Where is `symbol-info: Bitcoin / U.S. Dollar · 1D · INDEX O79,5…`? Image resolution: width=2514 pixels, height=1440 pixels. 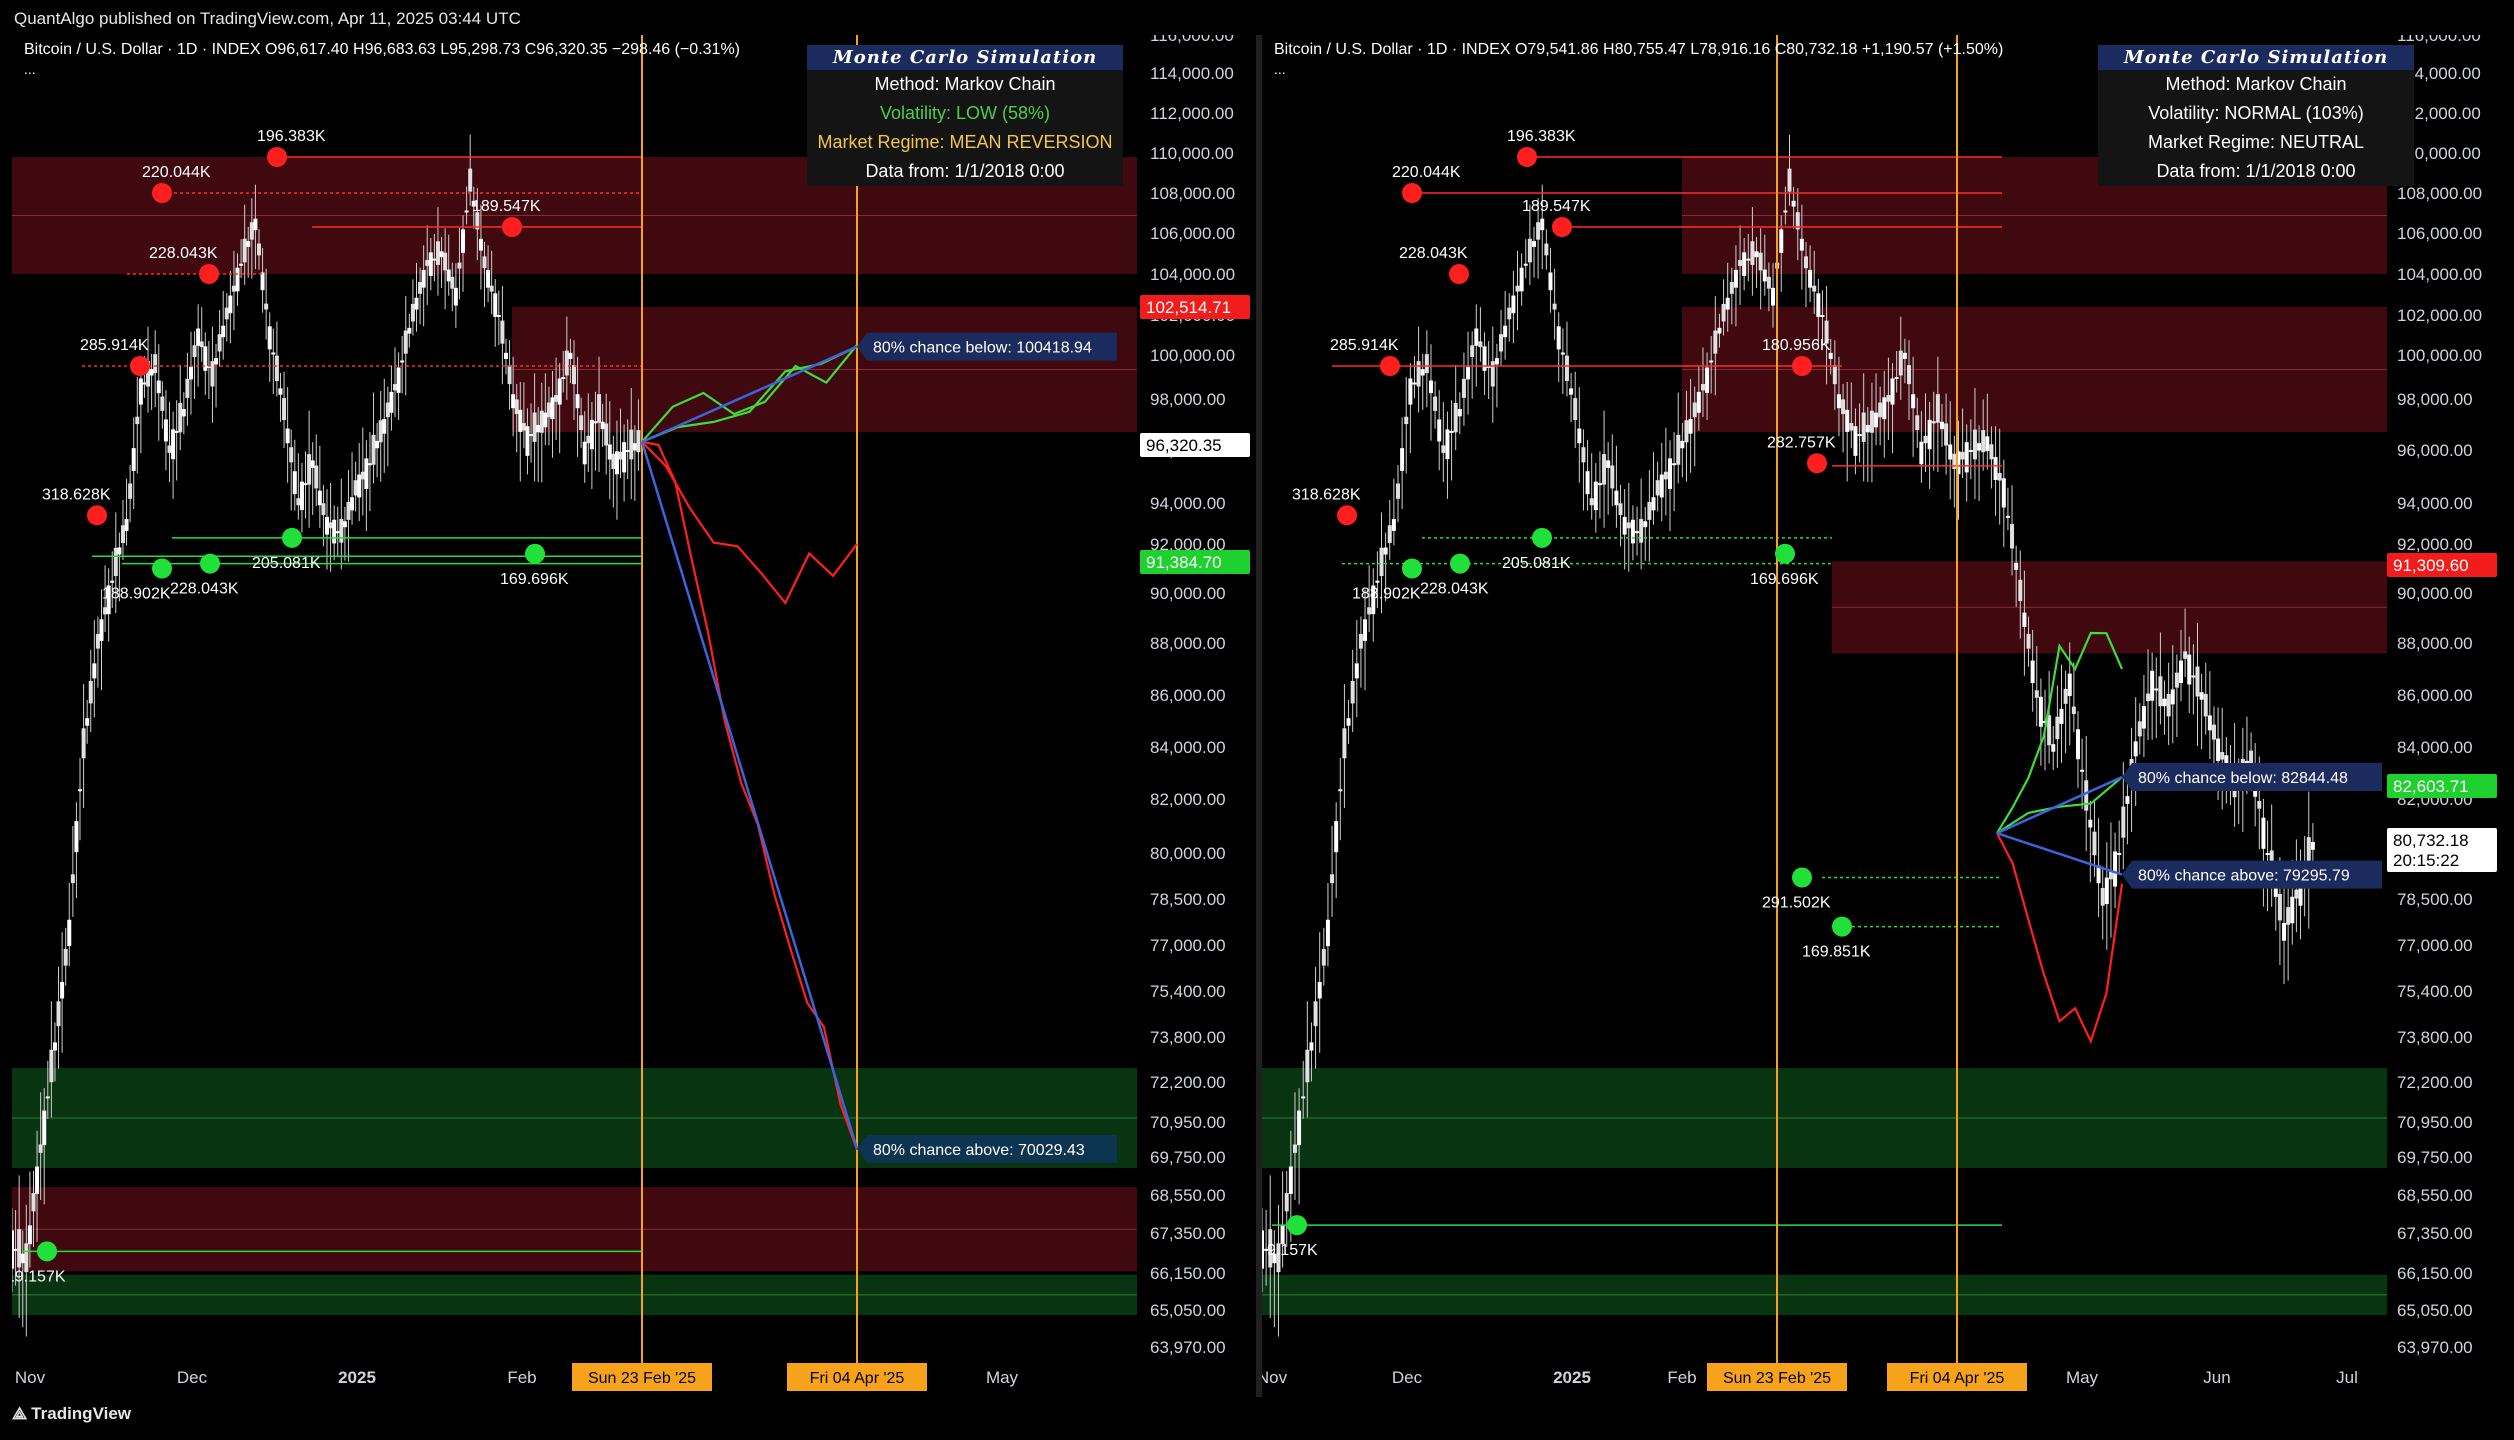
symbol-info: Bitcoin / U.S. Dollar · 1D · INDEX O79,5… is located at coordinates (1638, 59).